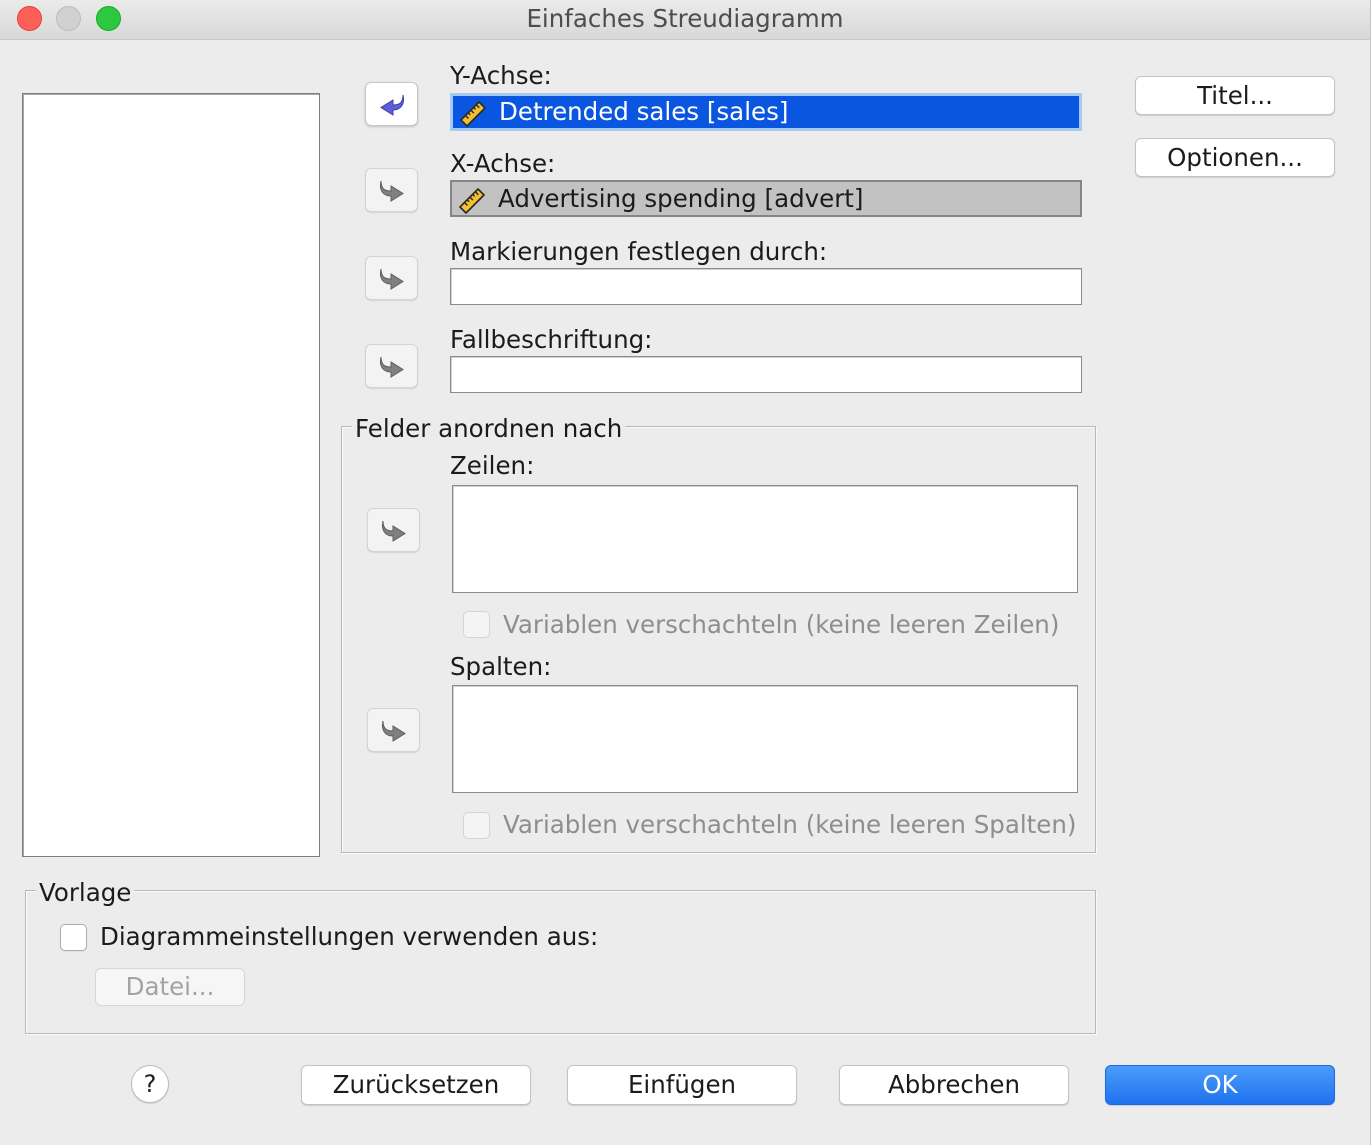 The width and height of the screenshot is (1371, 1145). What do you see at coordinates (765, 739) in the screenshot?
I see `columns-field` at bounding box center [765, 739].